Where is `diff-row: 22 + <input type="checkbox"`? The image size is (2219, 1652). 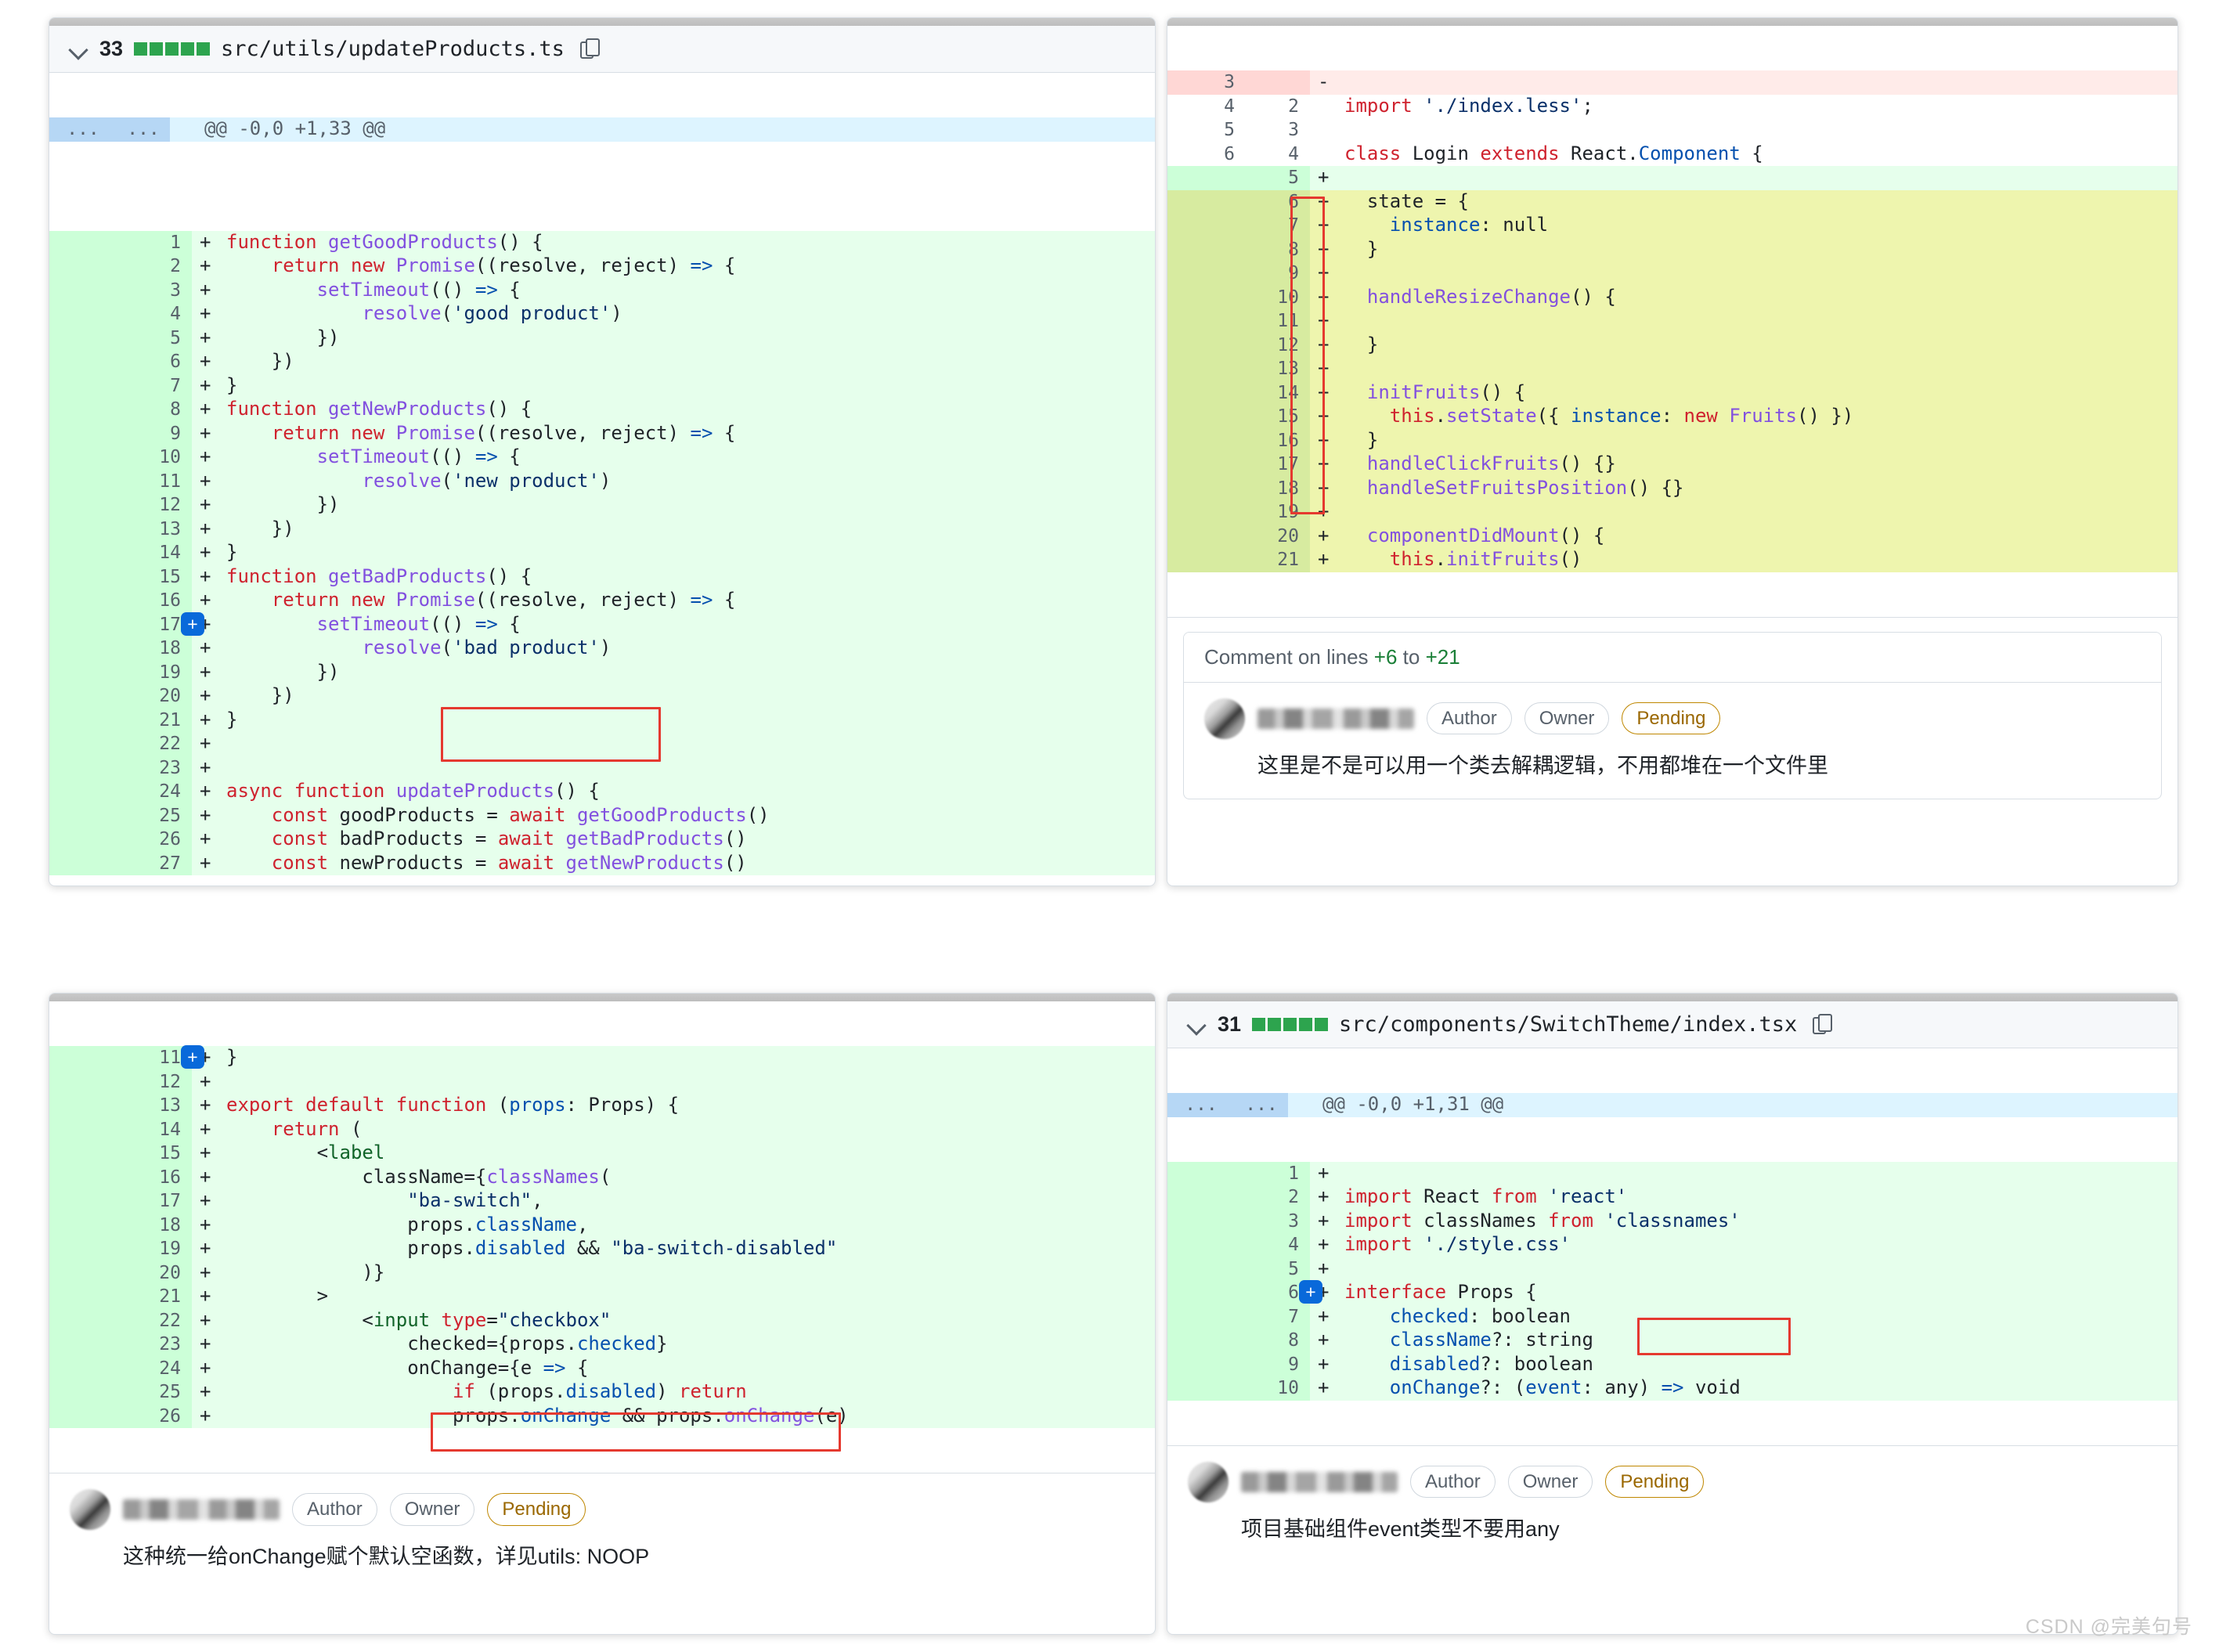
diff-row: 22 + <input type="checkbox" is located at coordinates (602, 1320).